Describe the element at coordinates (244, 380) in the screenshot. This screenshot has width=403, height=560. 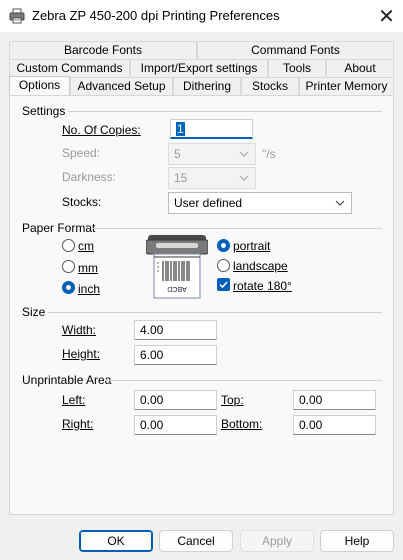
I see `unprintable-divider` at that location.